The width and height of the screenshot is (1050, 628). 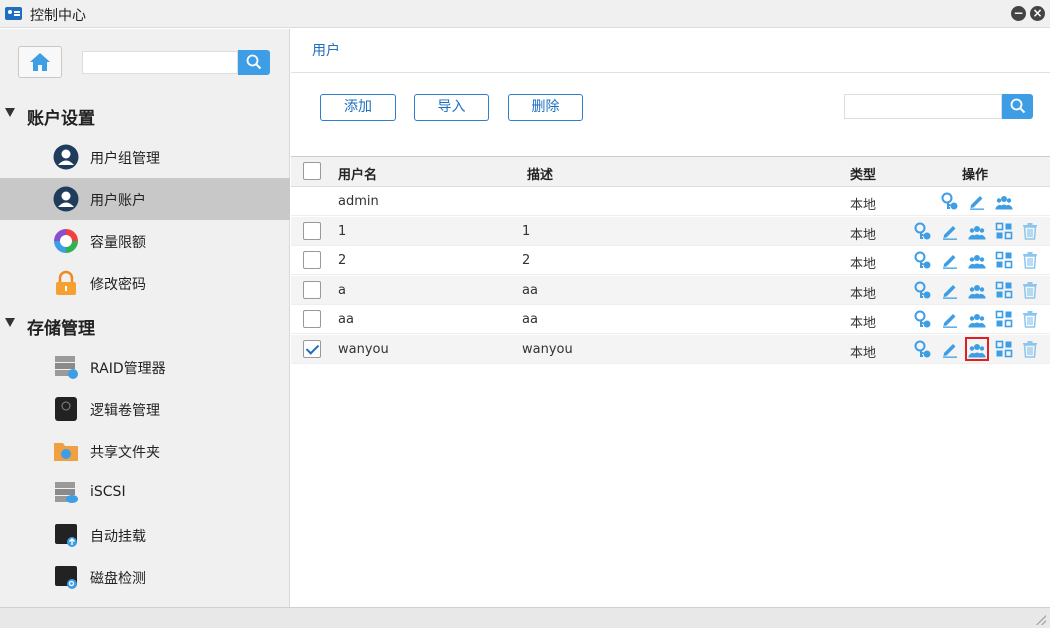 What do you see at coordinates (525, 14) in the screenshot?
I see `title-bar: 控制中心 − ×` at bounding box center [525, 14].